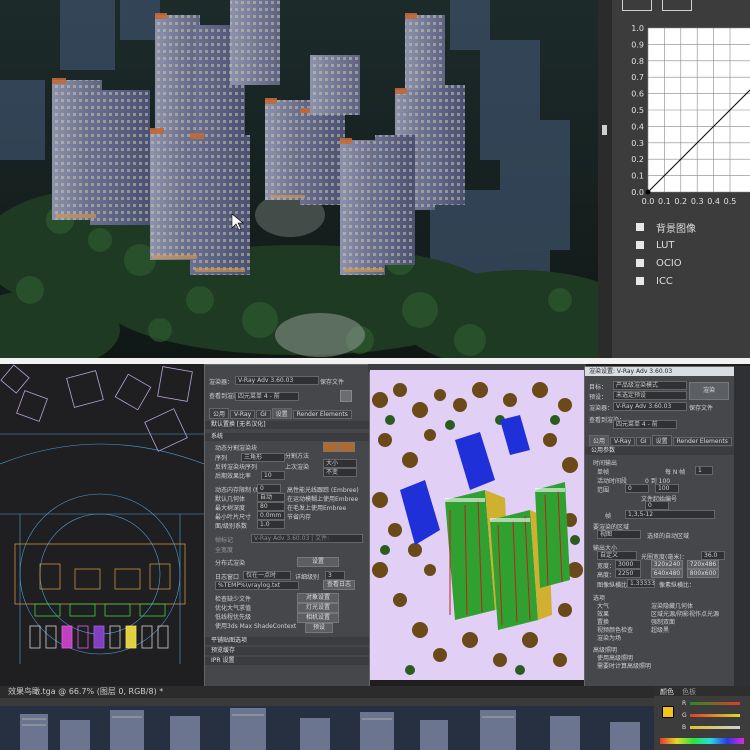 The image size is (750, 750). I want to click on detail-level-input: 3, so click(335, 575).